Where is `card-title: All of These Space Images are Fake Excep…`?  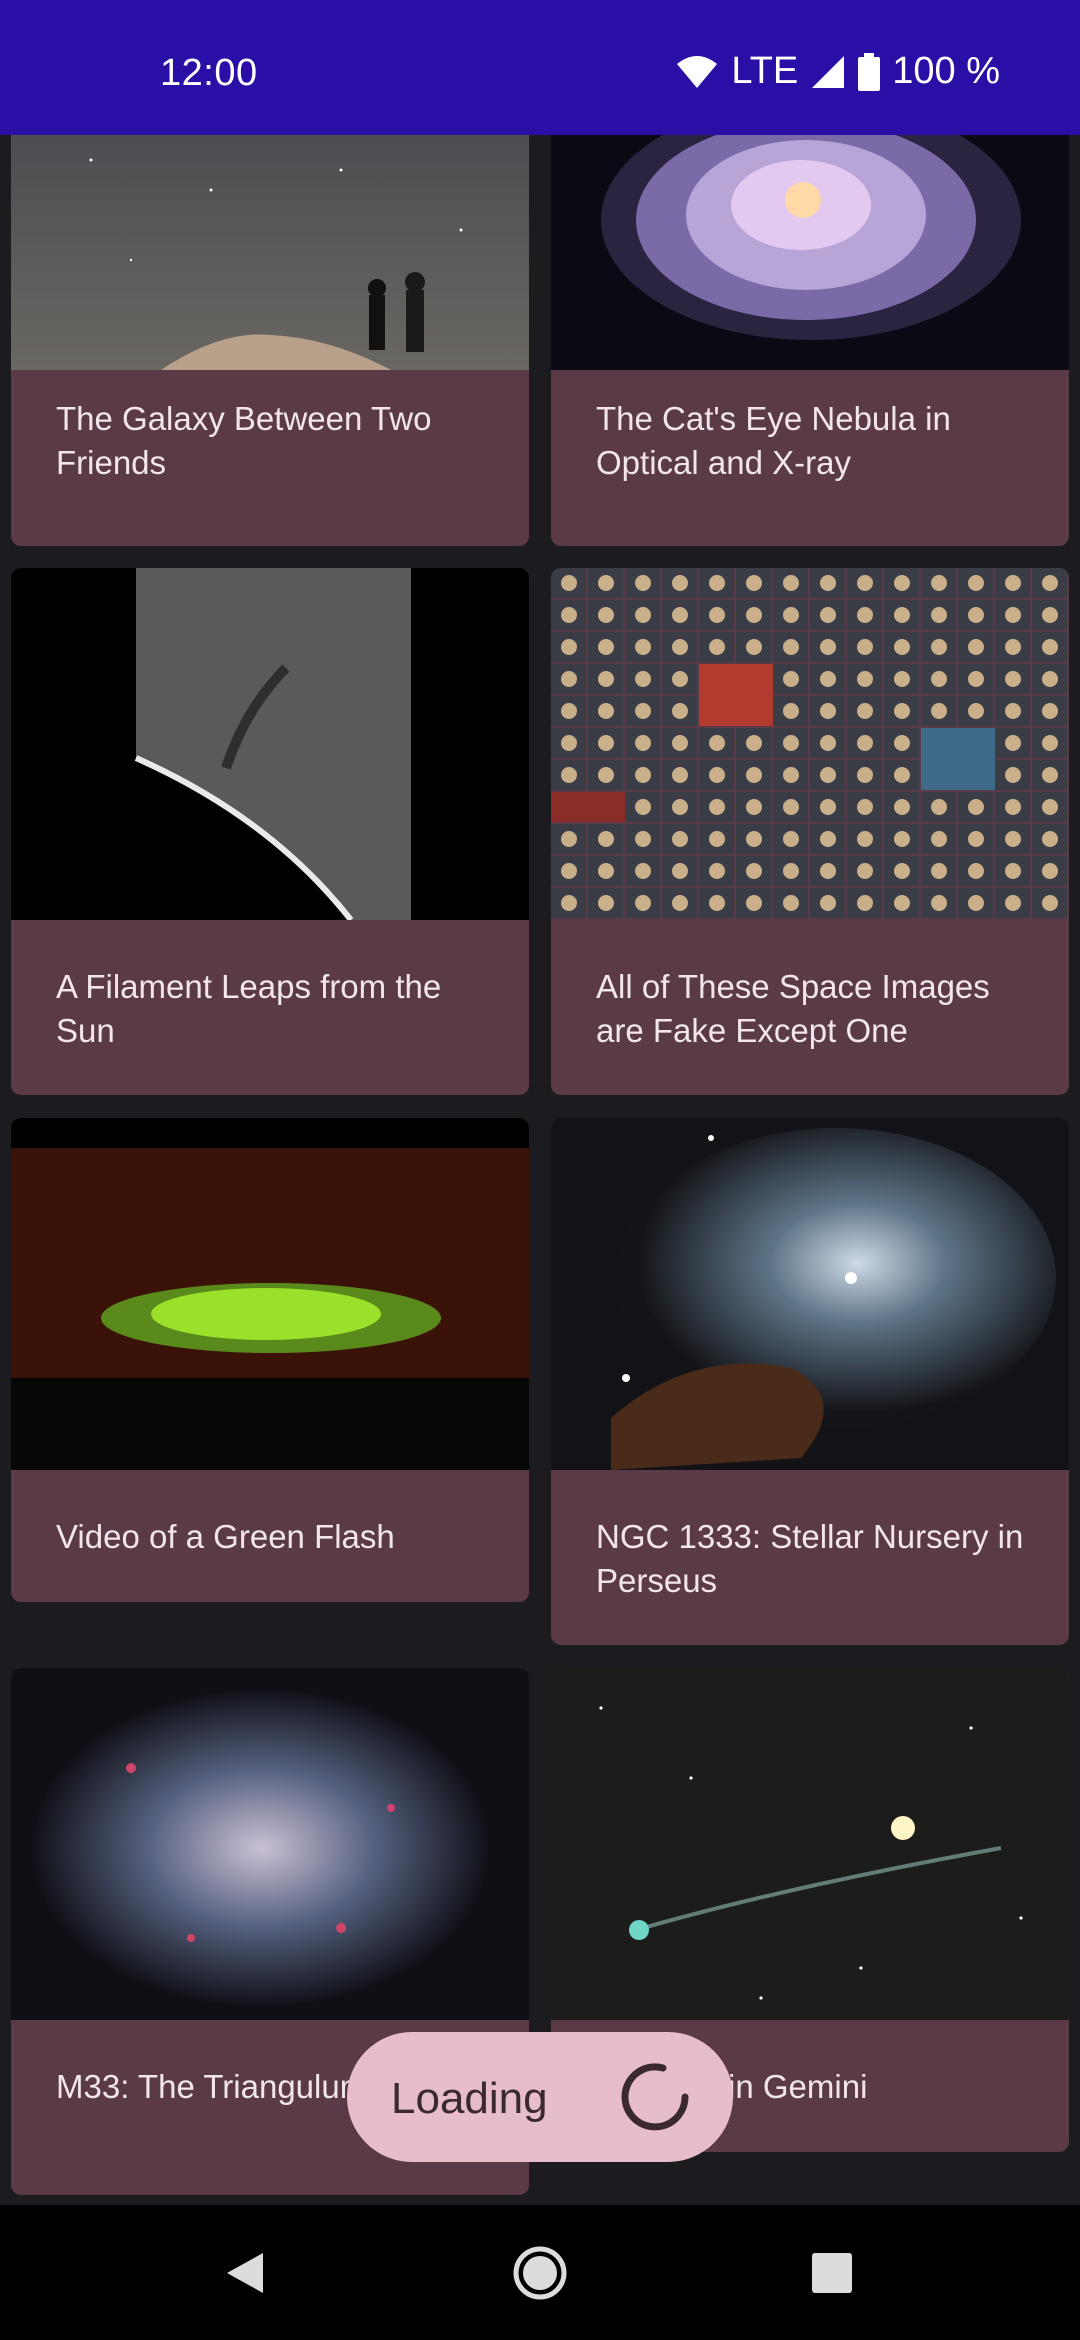 card-title: All of These Space Images are Fake Excep… is located at coordinates (793, 1008).